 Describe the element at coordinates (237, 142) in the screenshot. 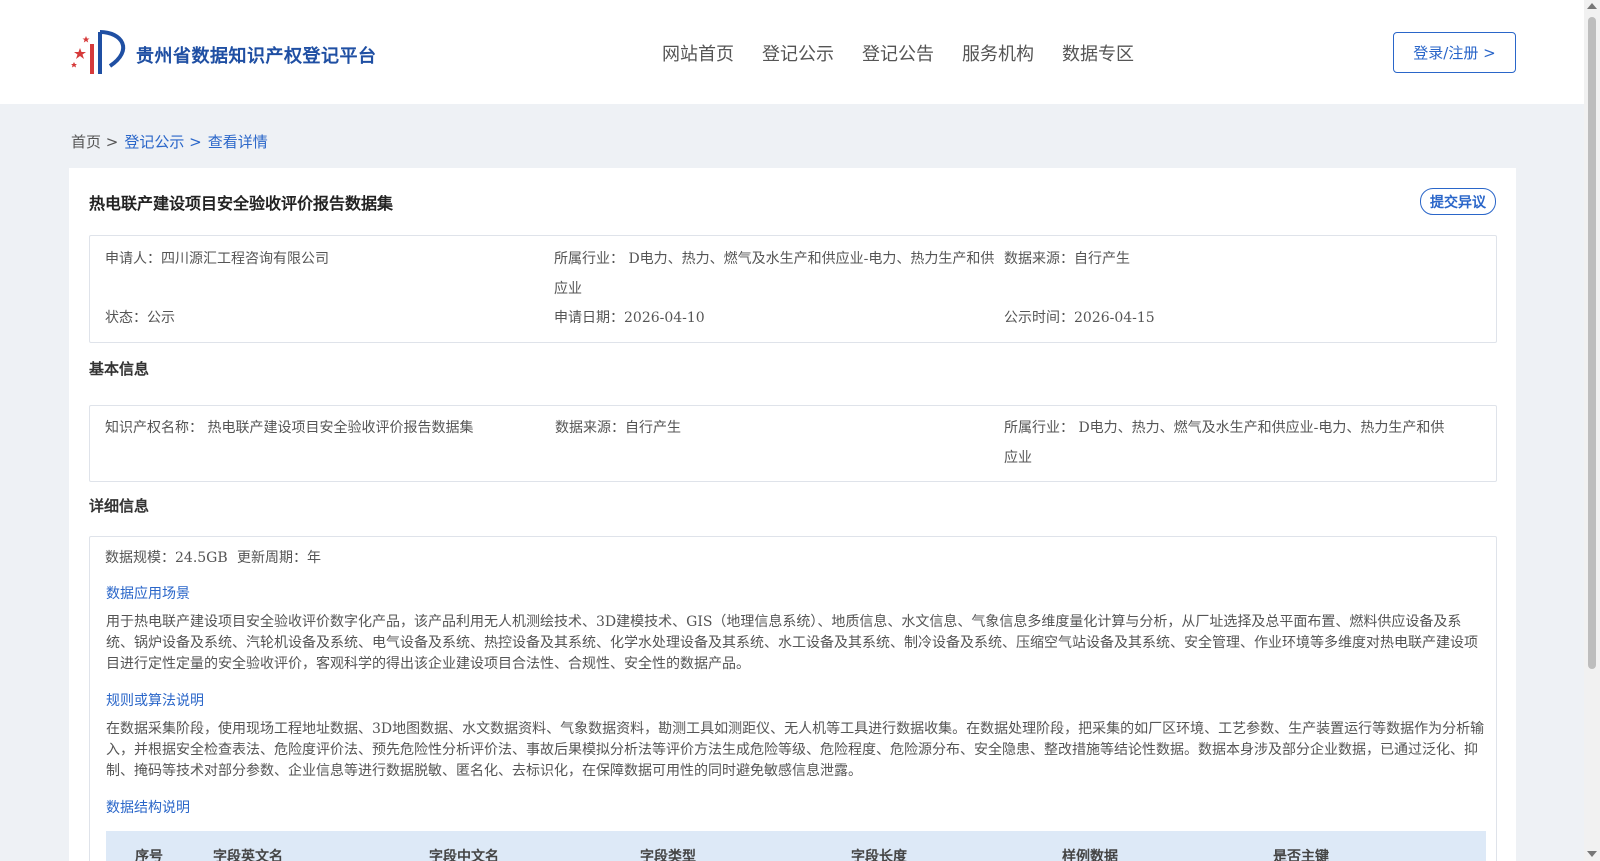

I see `breadcrumb-current: 查看详情` at that location.